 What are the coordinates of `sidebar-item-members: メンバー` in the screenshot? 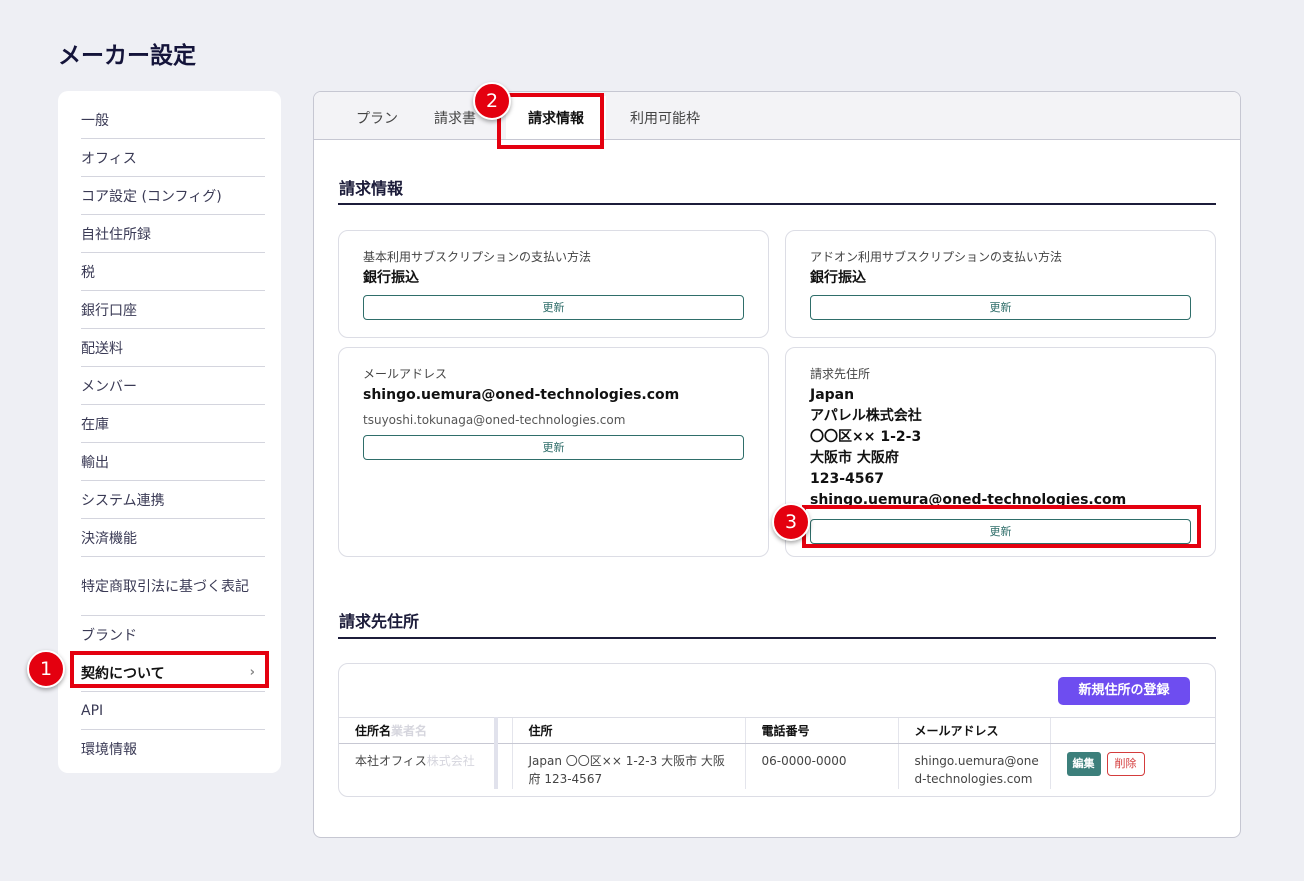 It's located at (173, 386).